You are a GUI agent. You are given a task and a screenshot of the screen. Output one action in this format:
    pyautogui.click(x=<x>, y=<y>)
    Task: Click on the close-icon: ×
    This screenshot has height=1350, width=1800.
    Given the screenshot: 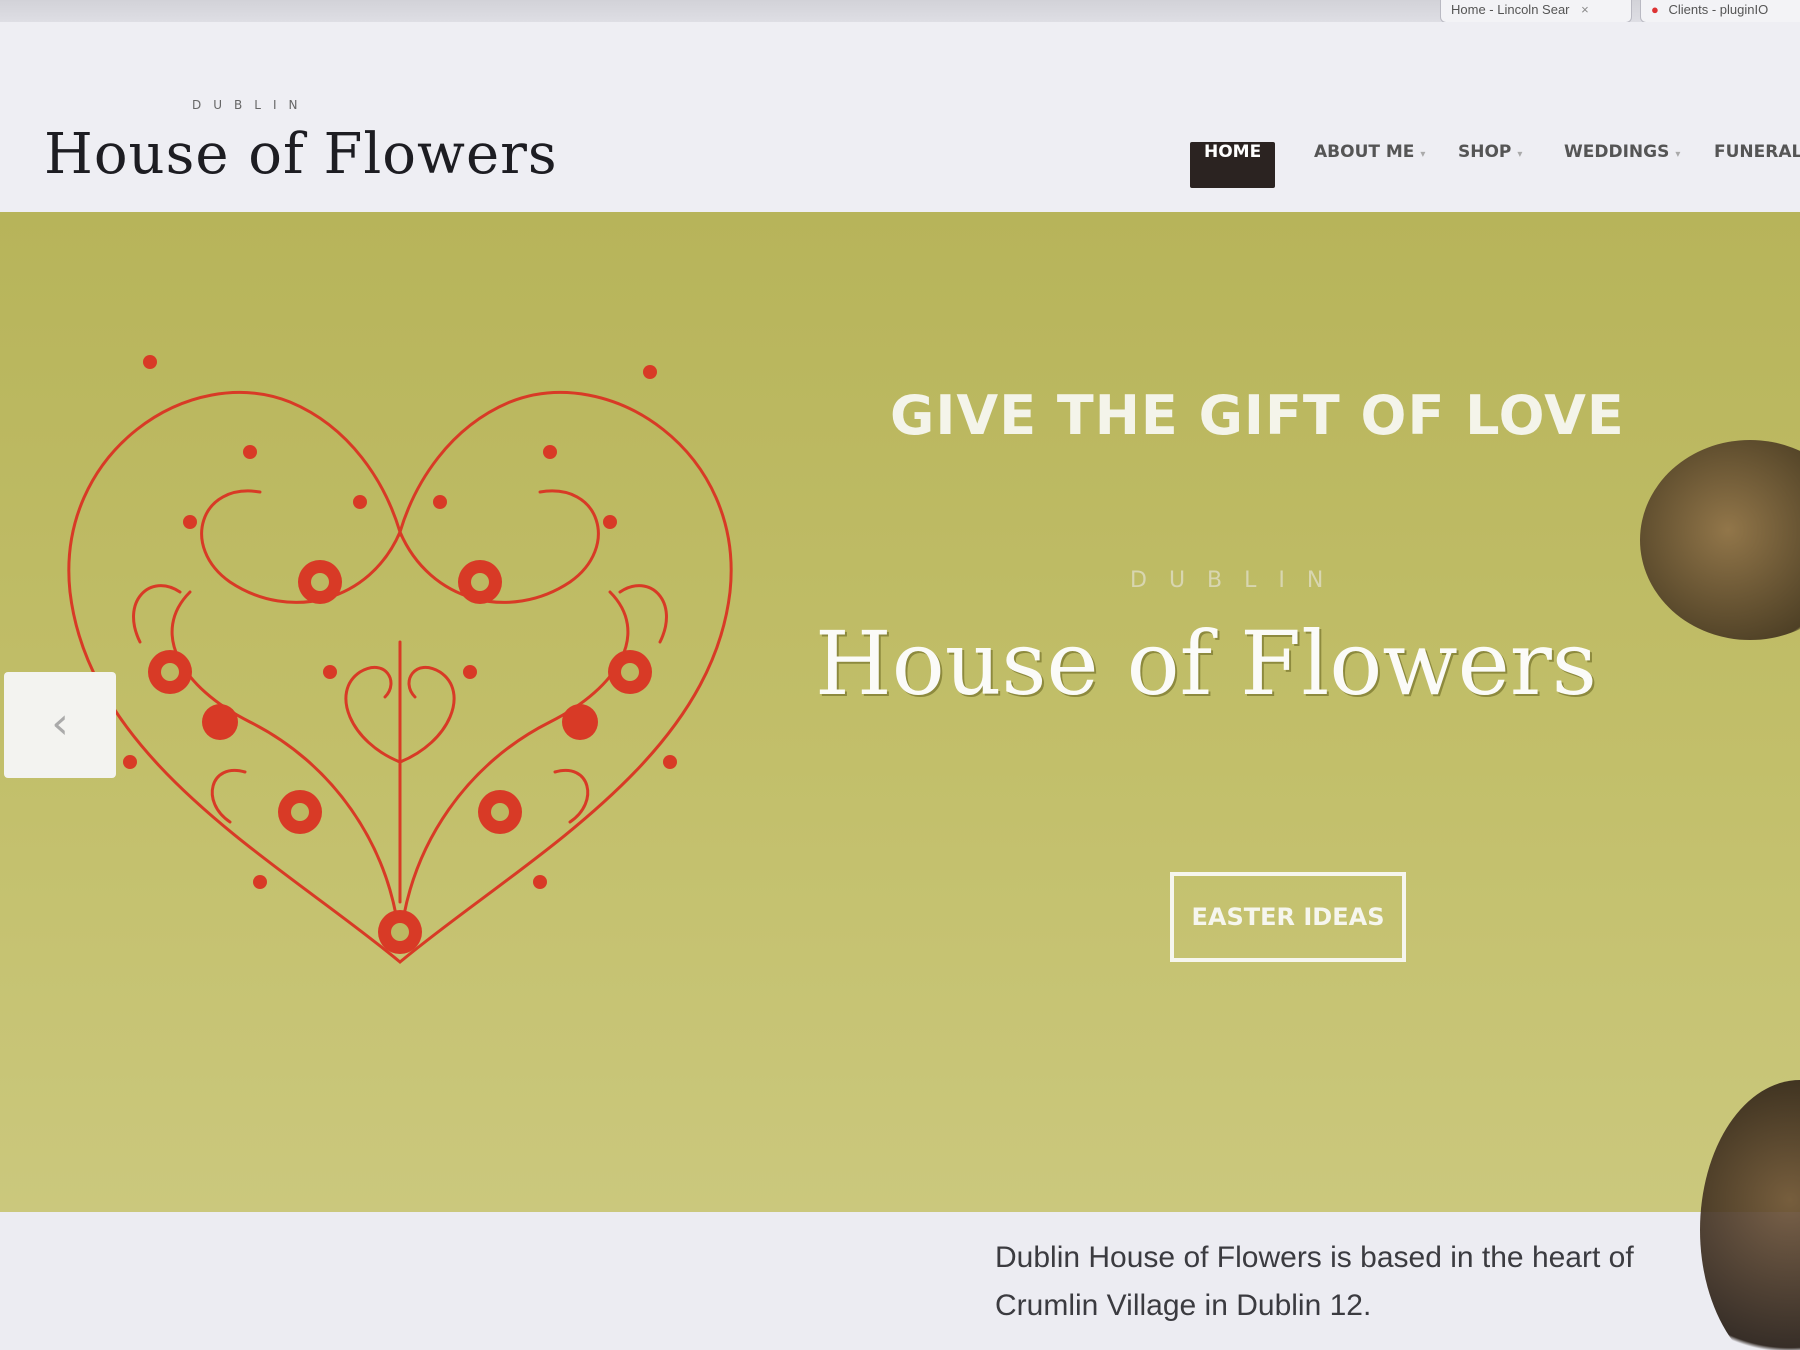 What is the action you would take?
    pyautogui.click(x=1585, y=9)
    